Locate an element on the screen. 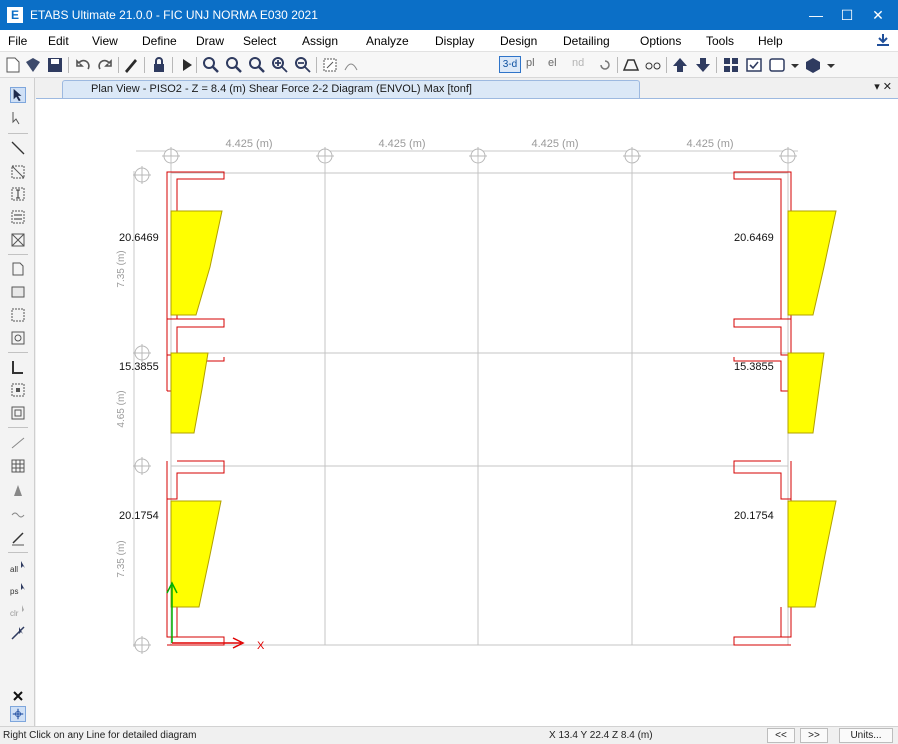 Image resolution: width=898 pixels, height=744 pixels. reshape-icon is located at coordinates (18, 119).